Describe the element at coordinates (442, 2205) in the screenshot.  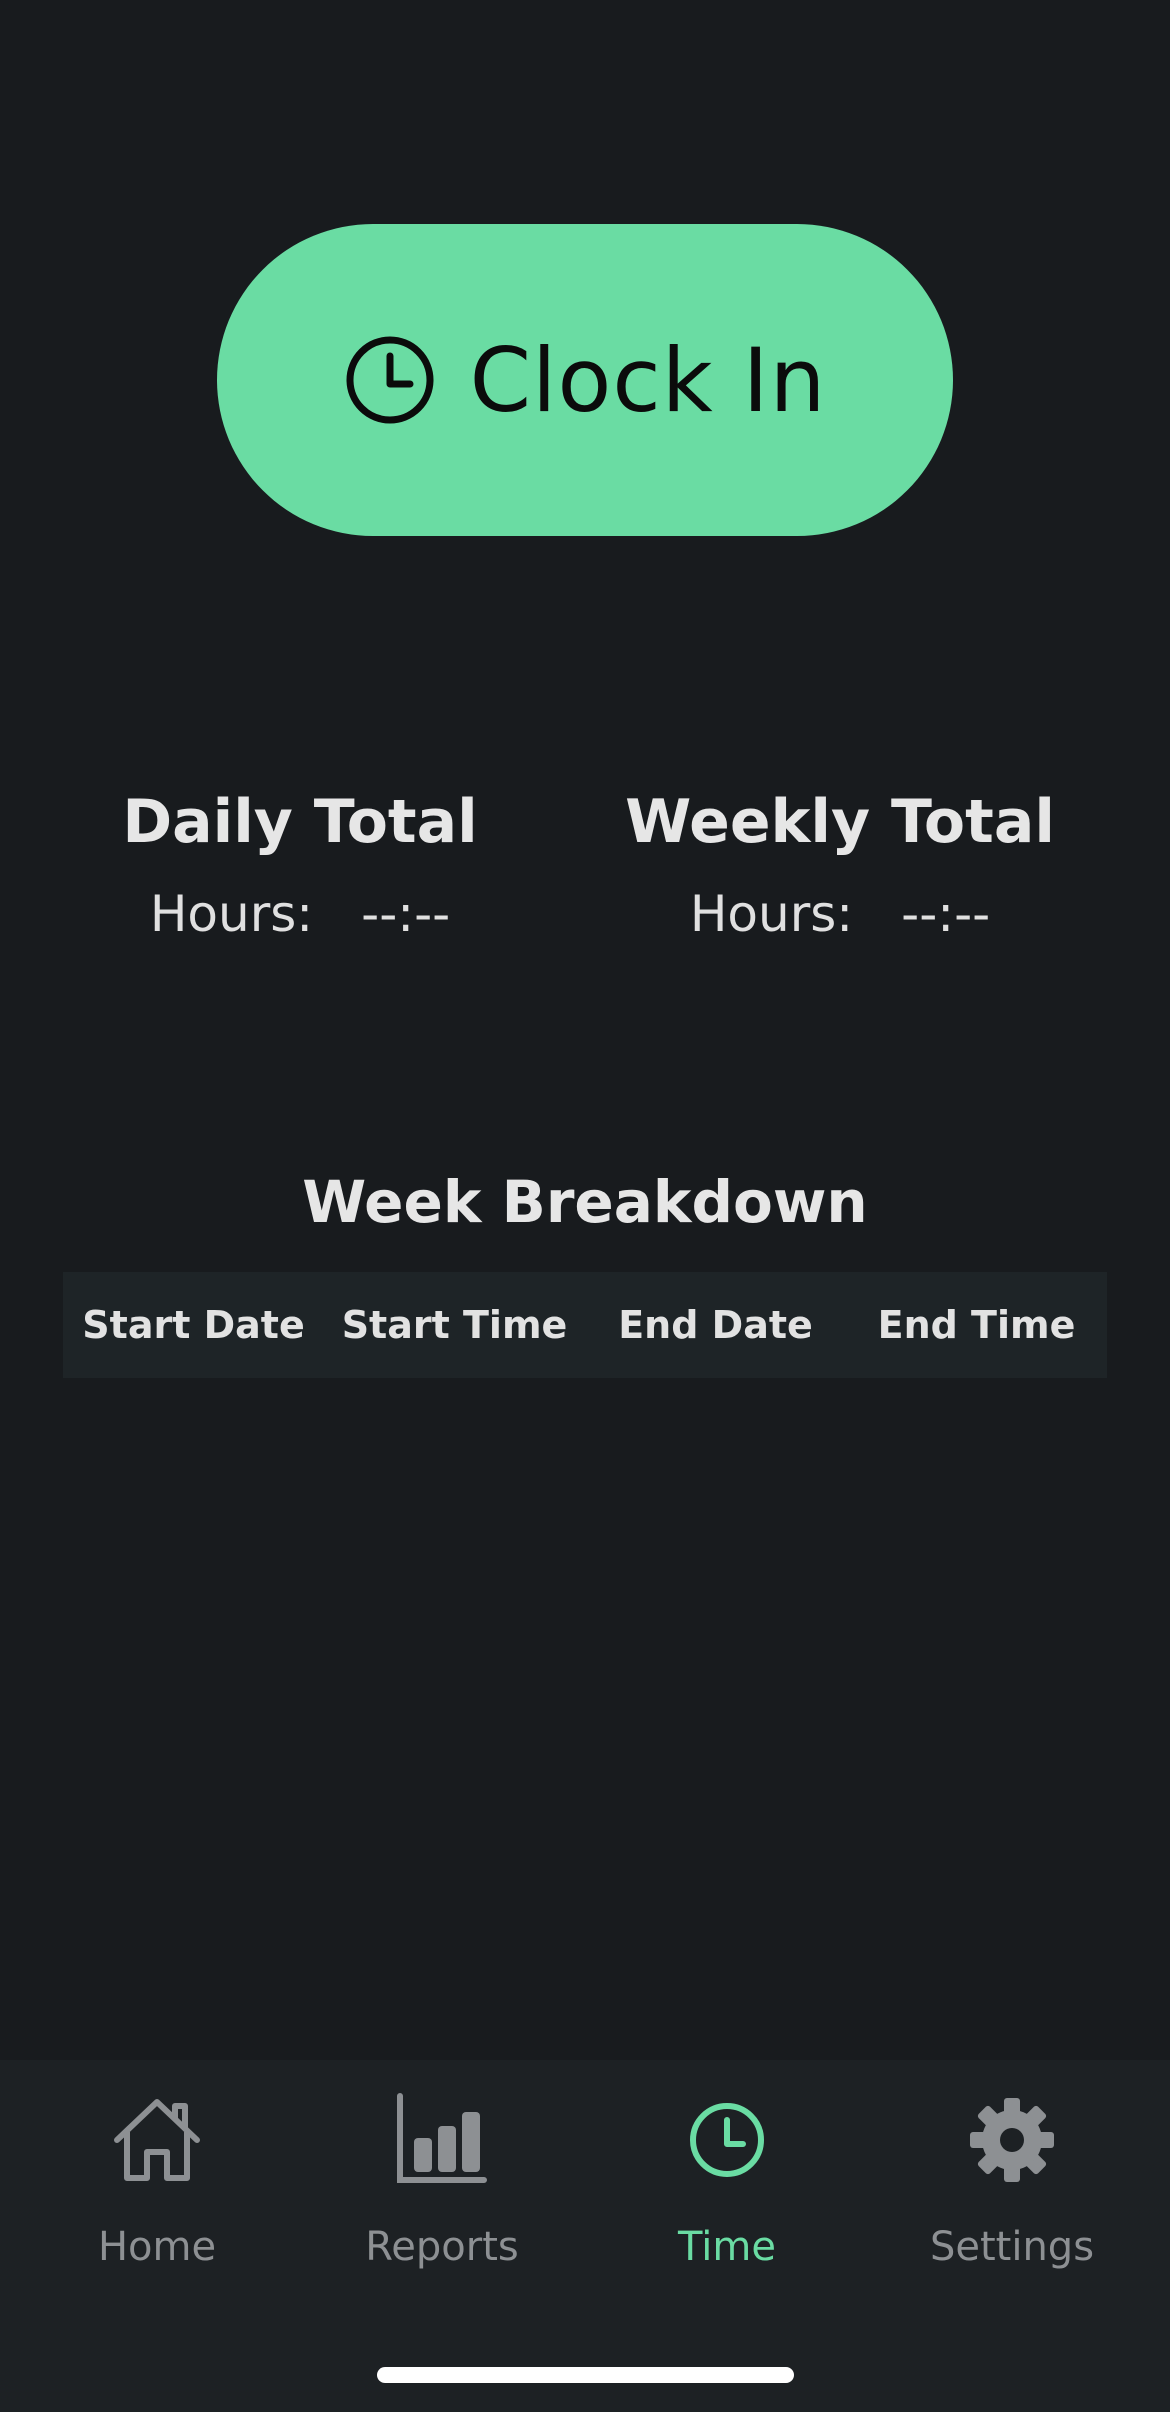
I see `tab-reports: Reports` at that location.